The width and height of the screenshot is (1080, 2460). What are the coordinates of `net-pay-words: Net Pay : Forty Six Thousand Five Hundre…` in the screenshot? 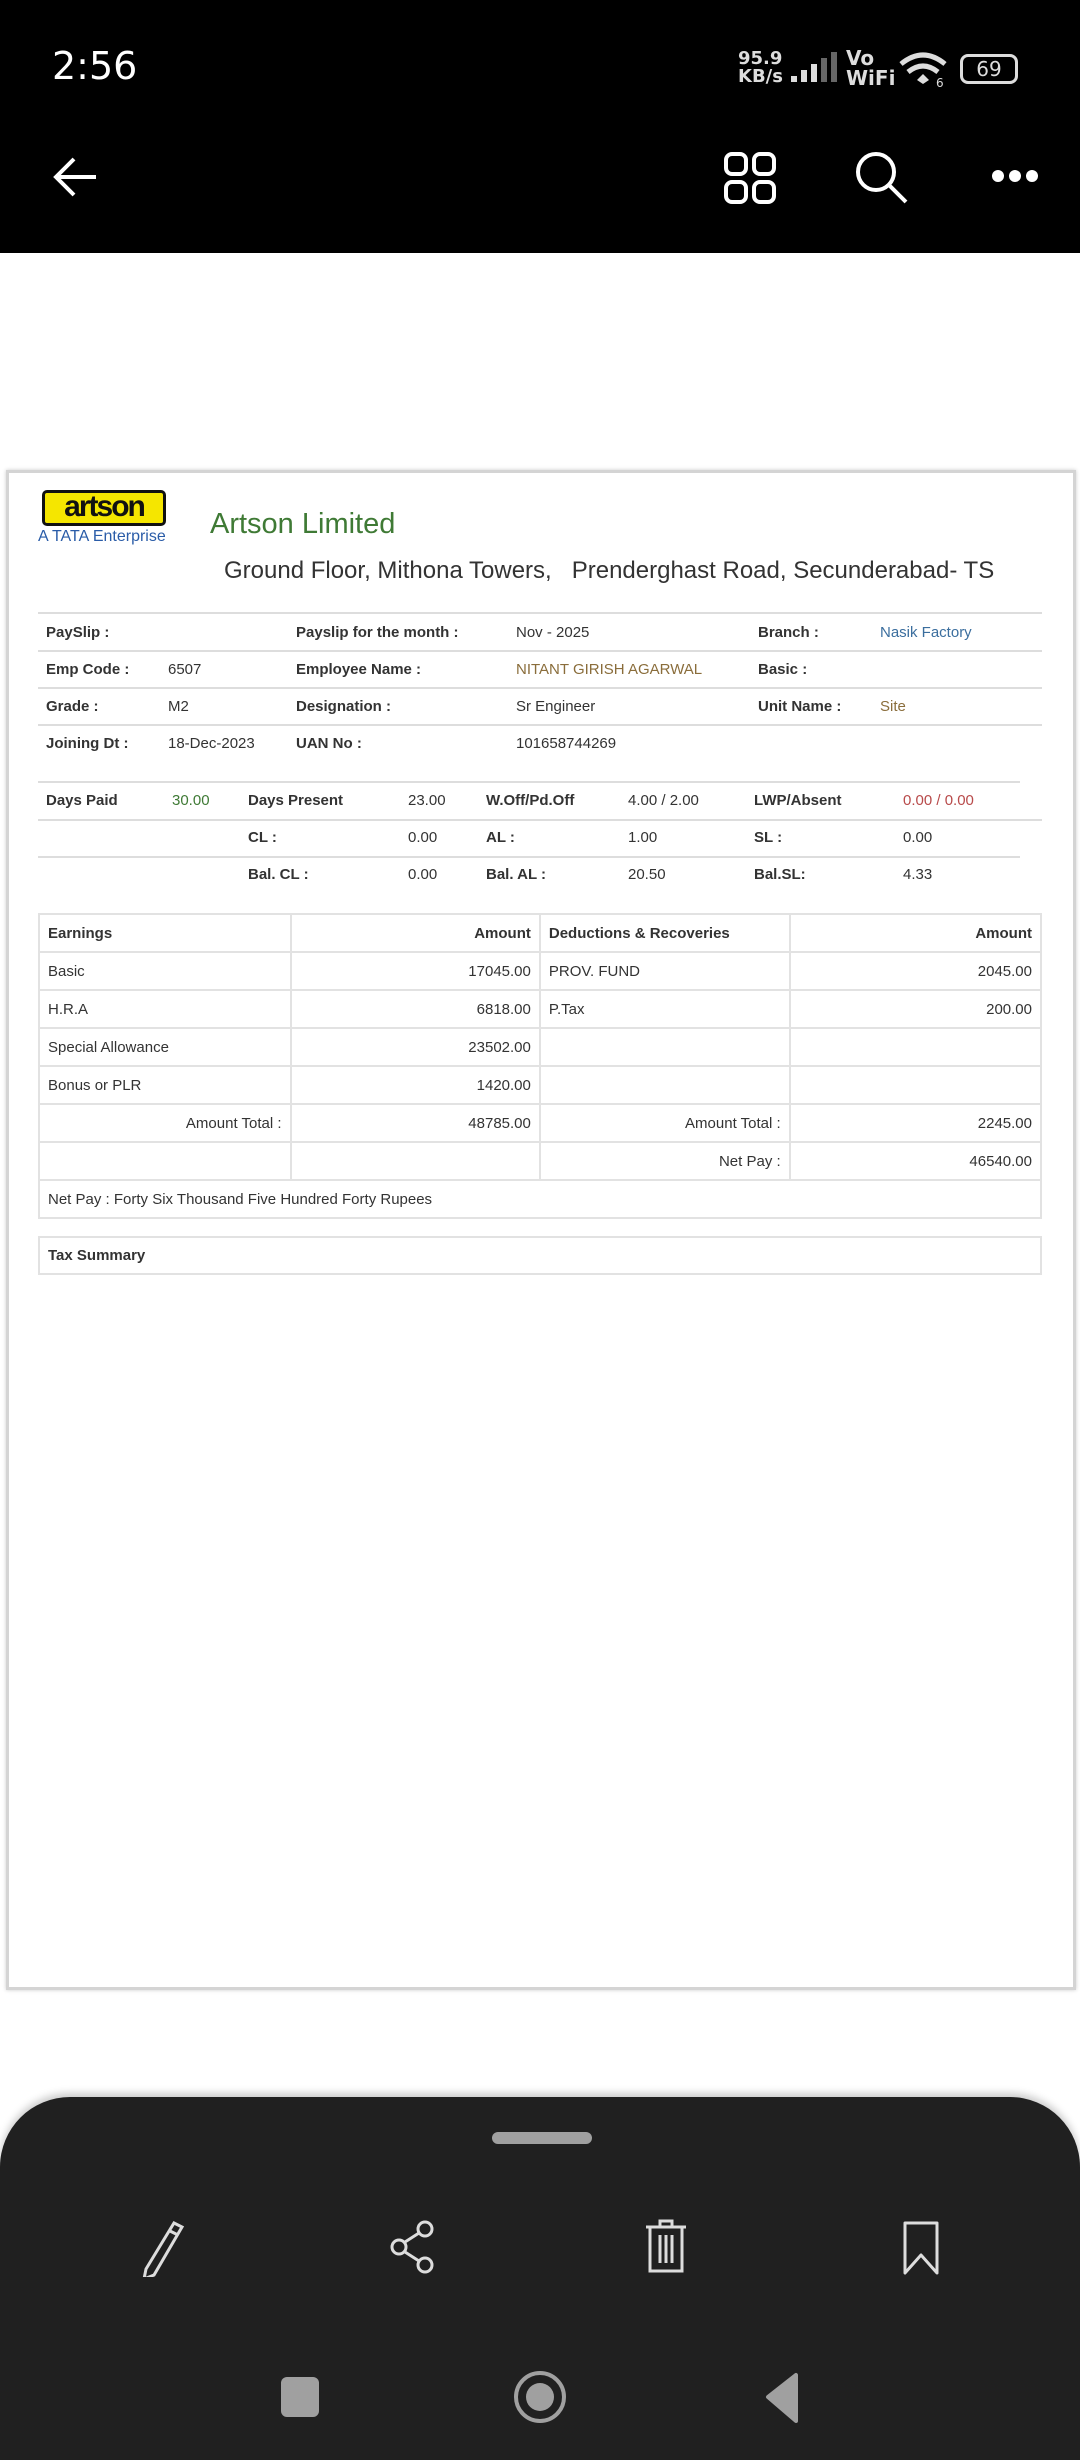 It's located at (540, 1199).